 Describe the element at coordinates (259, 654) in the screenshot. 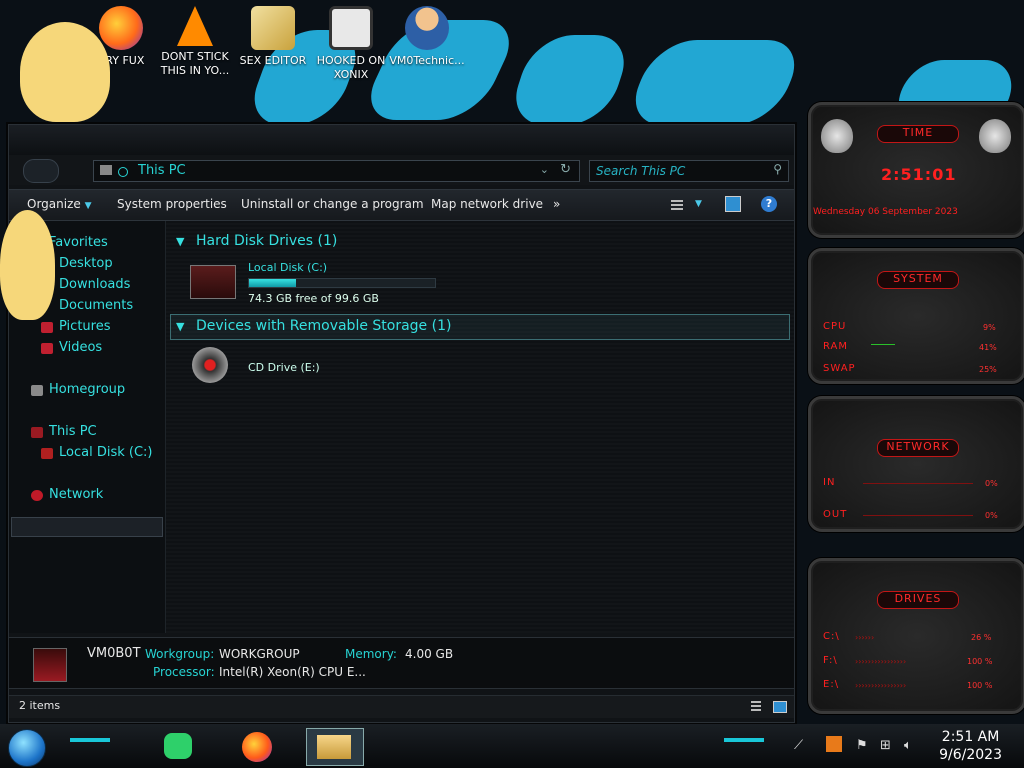

I see `workgroup-value: WORKGROUP` at that location.